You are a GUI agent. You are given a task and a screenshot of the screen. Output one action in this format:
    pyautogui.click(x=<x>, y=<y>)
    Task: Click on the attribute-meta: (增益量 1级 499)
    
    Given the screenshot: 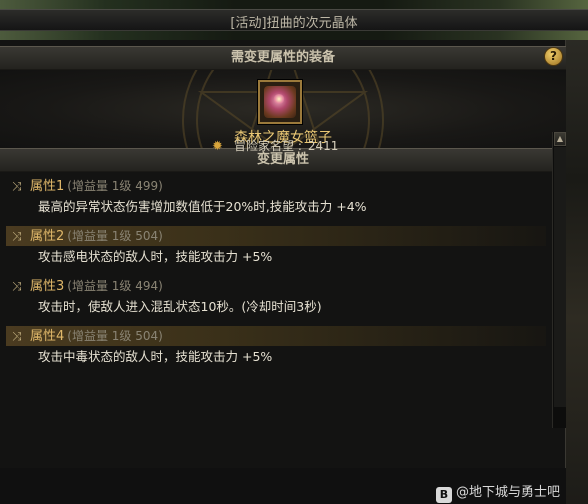 What is the action you would take?
    pyautogui.click(x=115, y=186)
    